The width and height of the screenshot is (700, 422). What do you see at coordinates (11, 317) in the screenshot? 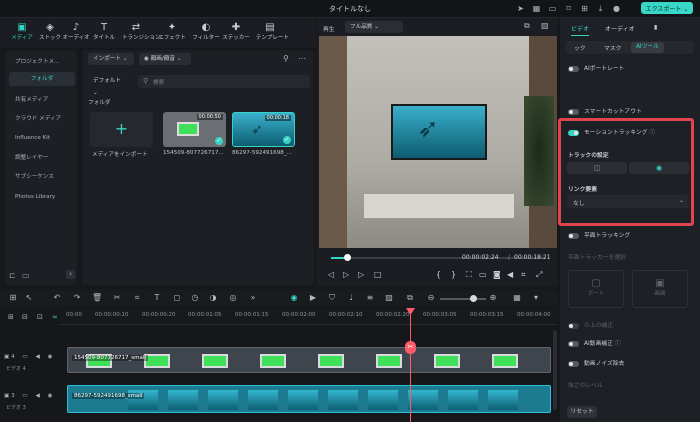
I see `add-track-icon: ⊞` at bounding box center [11, 317].